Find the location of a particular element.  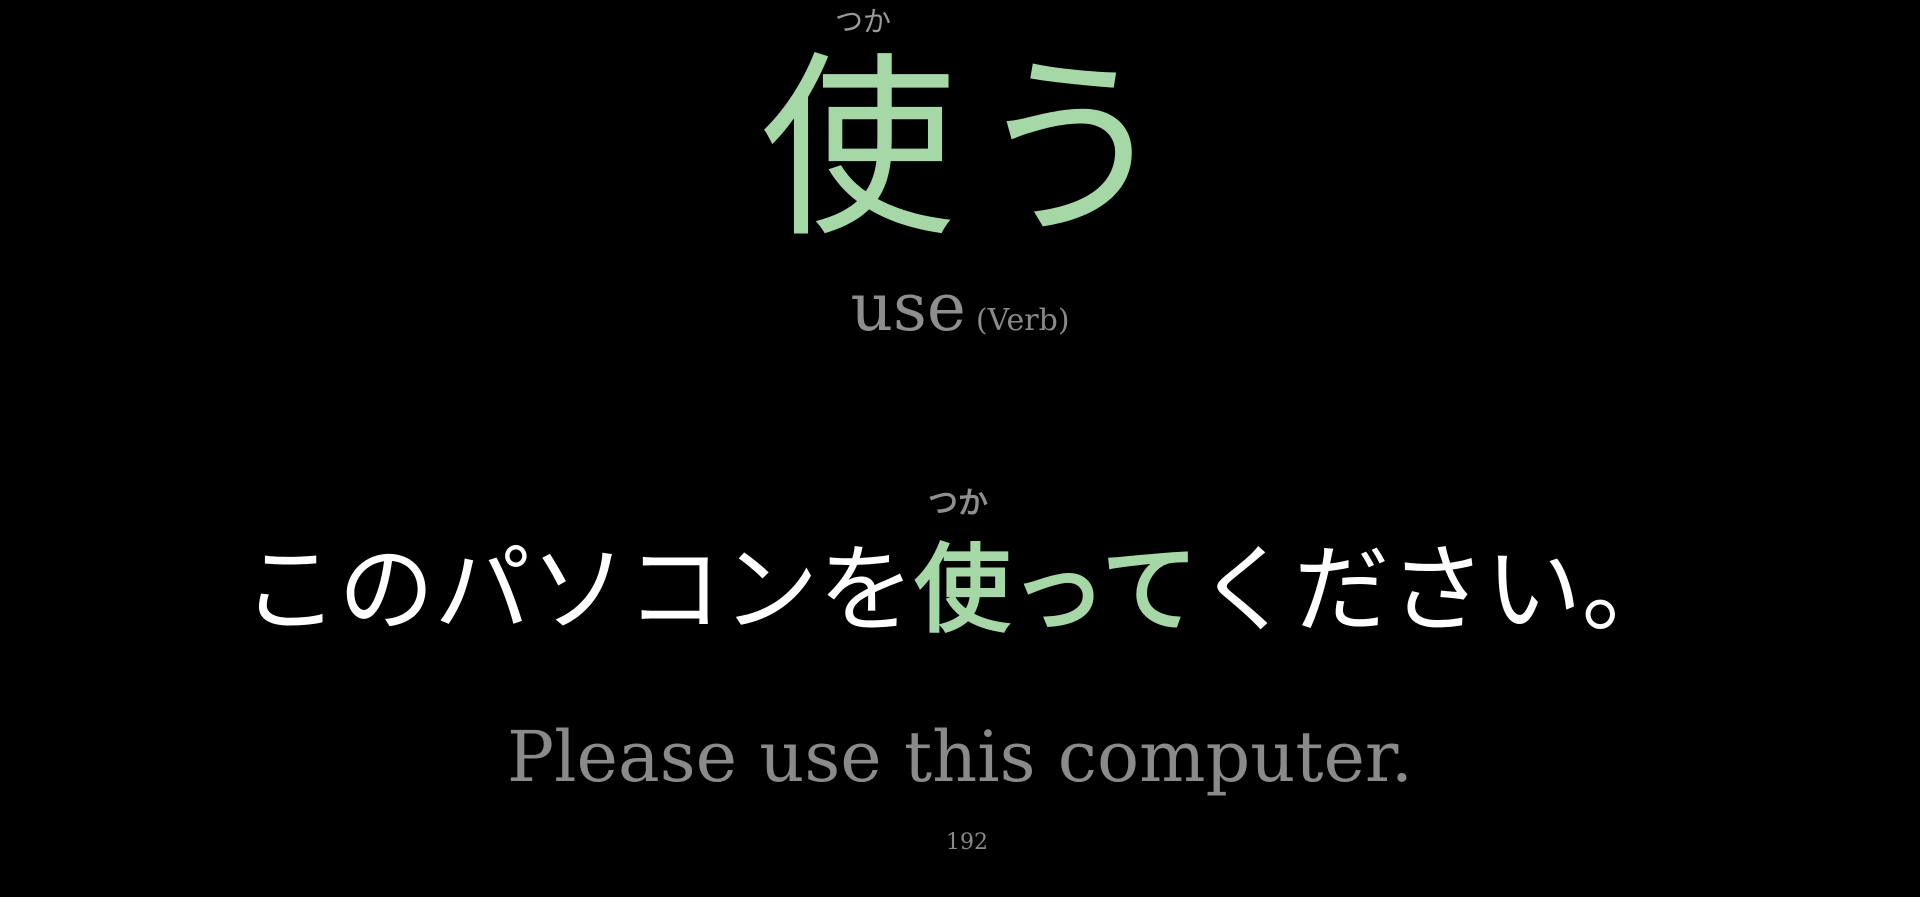

sentence-translation: Please use this computer. is located at coordinates (960, 757).